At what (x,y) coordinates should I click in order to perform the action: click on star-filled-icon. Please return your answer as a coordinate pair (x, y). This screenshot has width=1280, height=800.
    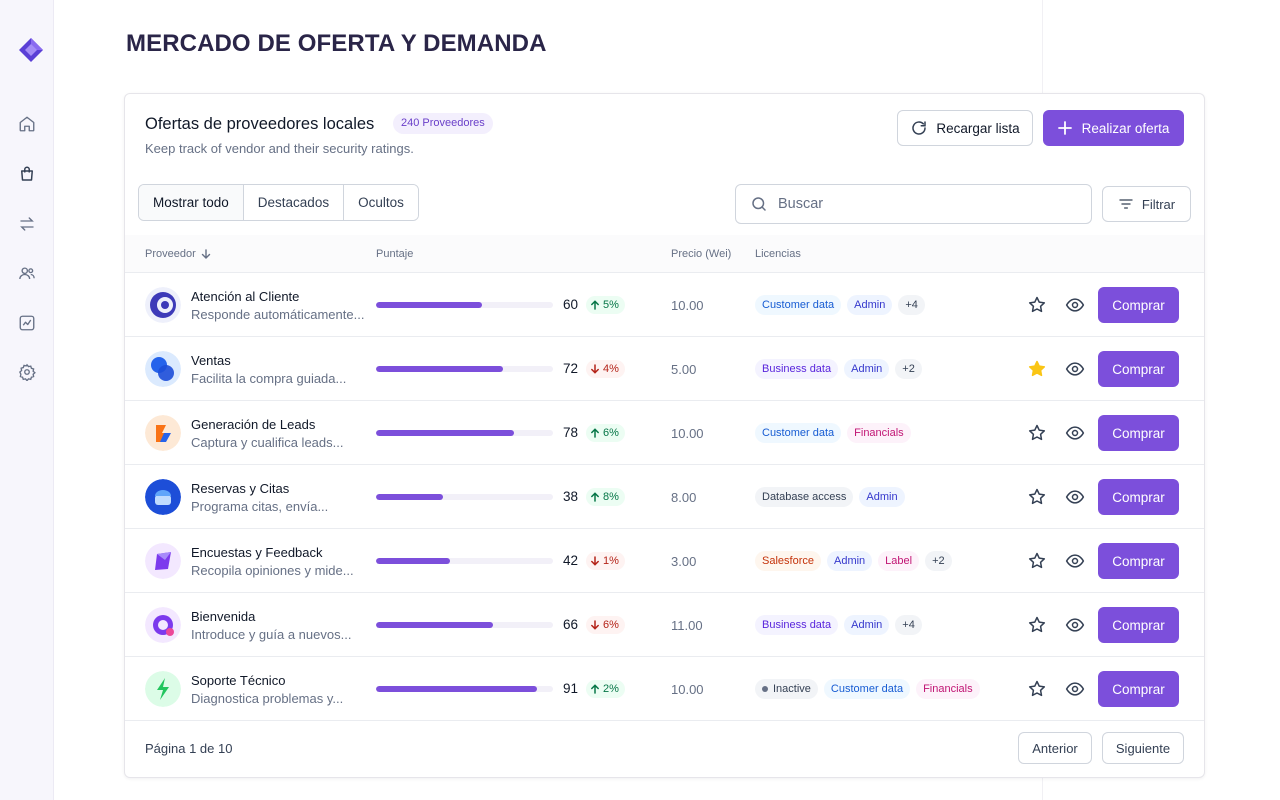
    Looking at the image, I should click on (1037, 369).